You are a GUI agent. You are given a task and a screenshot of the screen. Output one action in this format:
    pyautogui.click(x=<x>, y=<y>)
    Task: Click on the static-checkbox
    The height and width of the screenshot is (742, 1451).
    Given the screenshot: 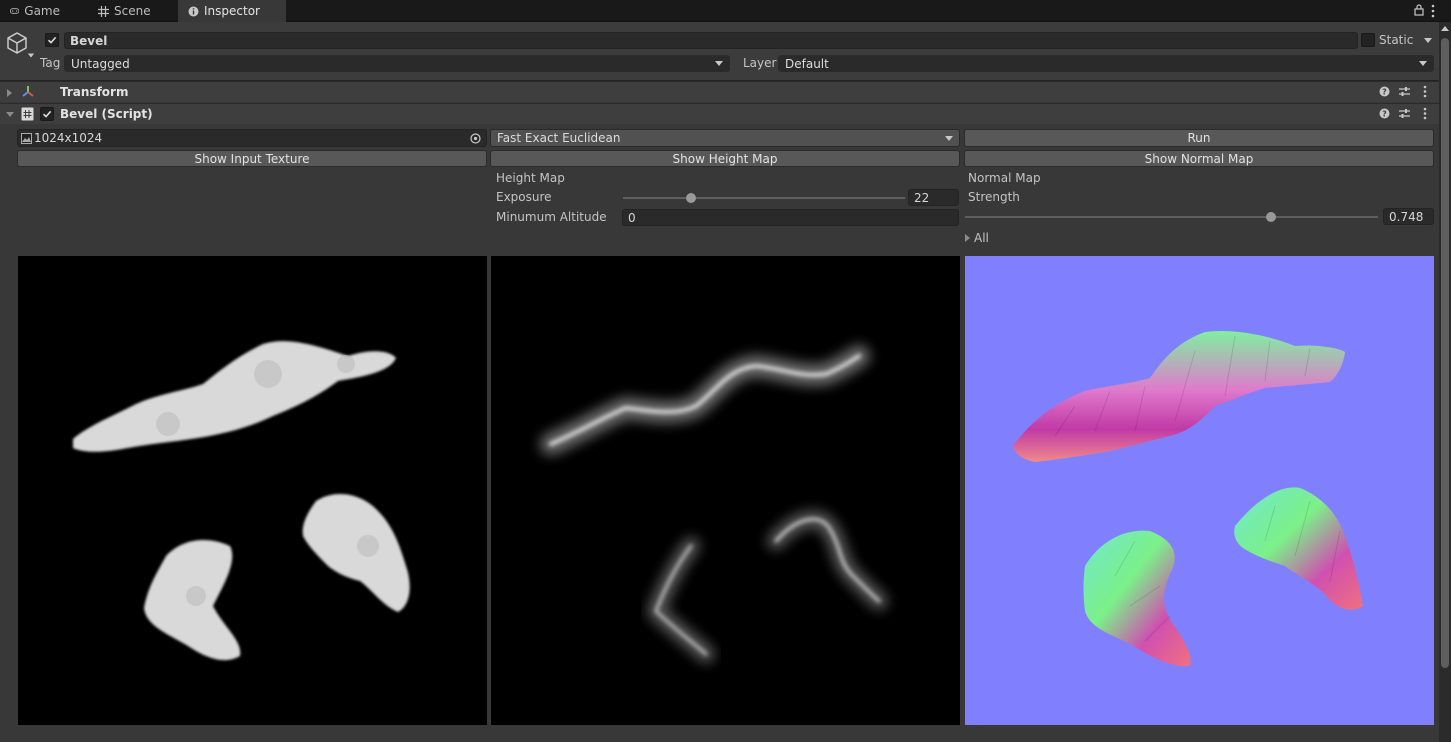 What is the action you would take?
    pyautogui.click(x=1368, y=40)
    